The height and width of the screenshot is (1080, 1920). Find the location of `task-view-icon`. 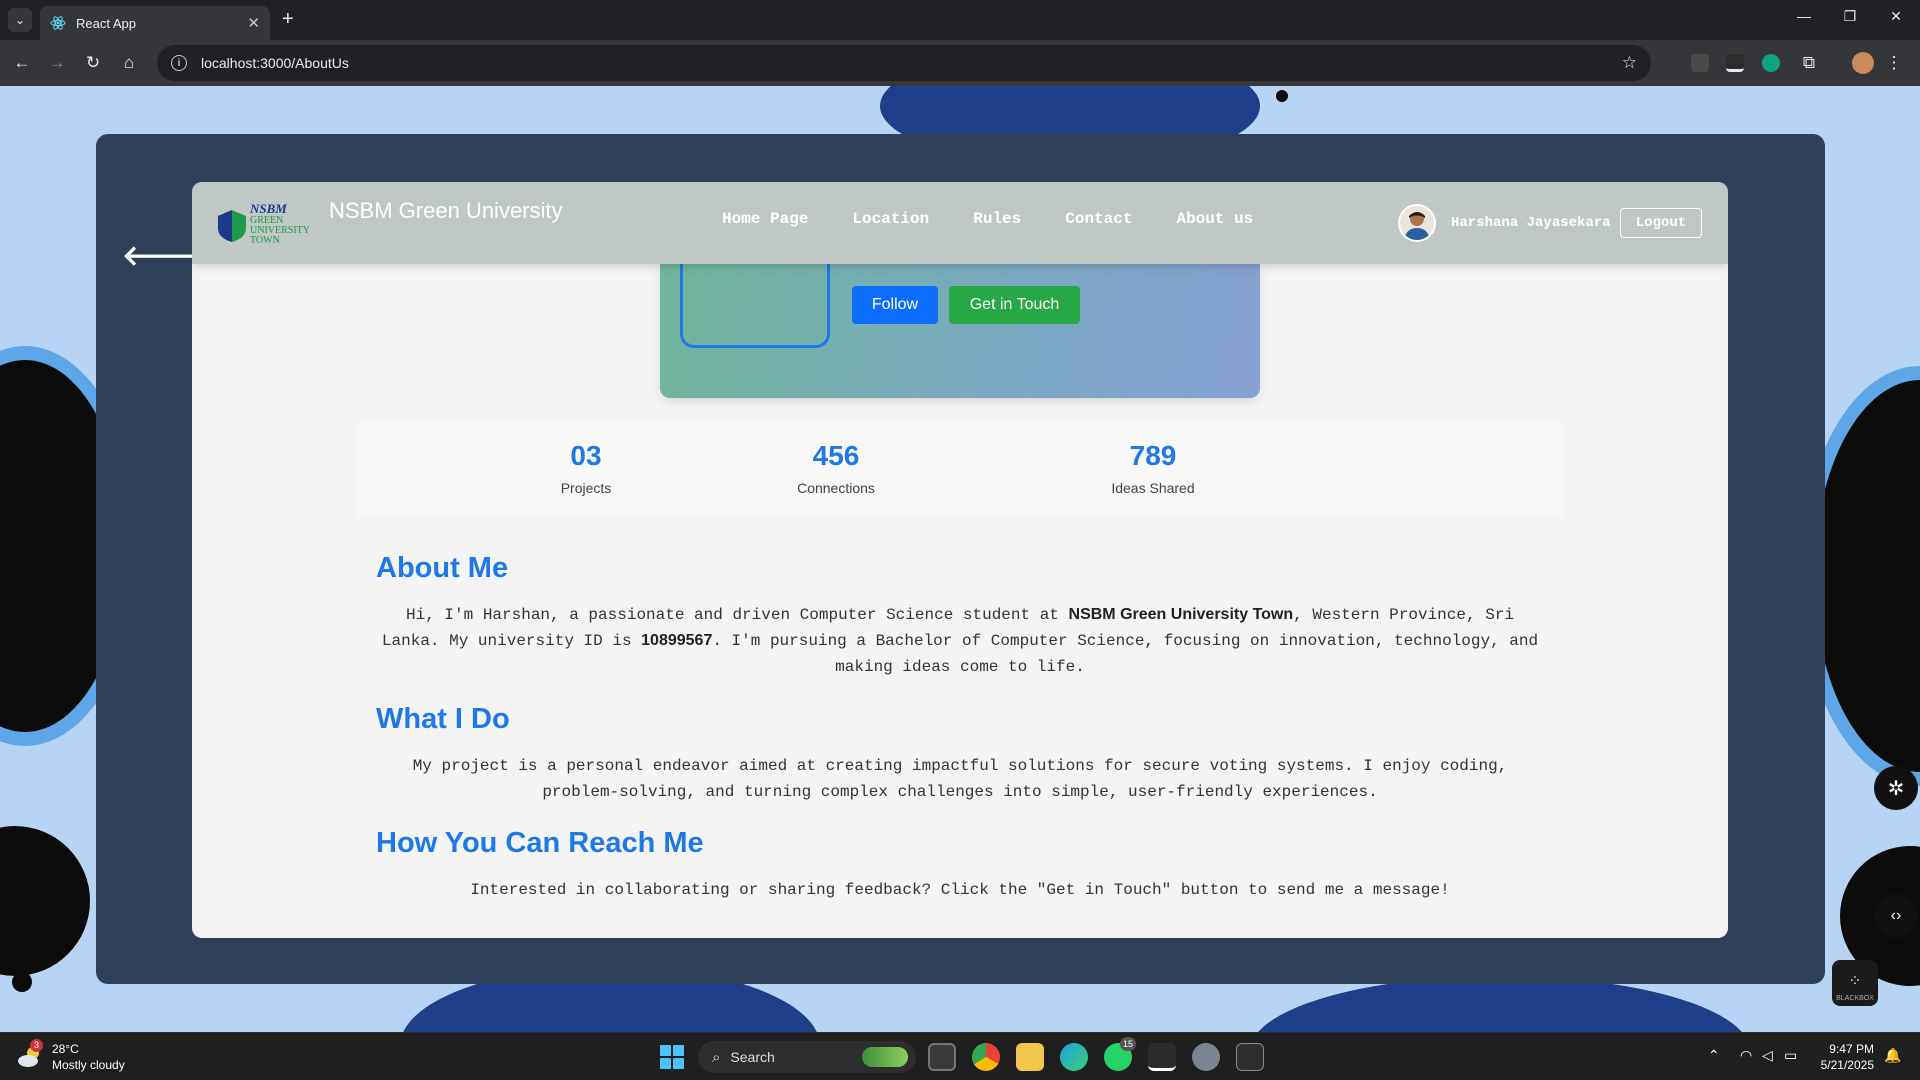

task-view-icon is located at coordinates (942, 1057).